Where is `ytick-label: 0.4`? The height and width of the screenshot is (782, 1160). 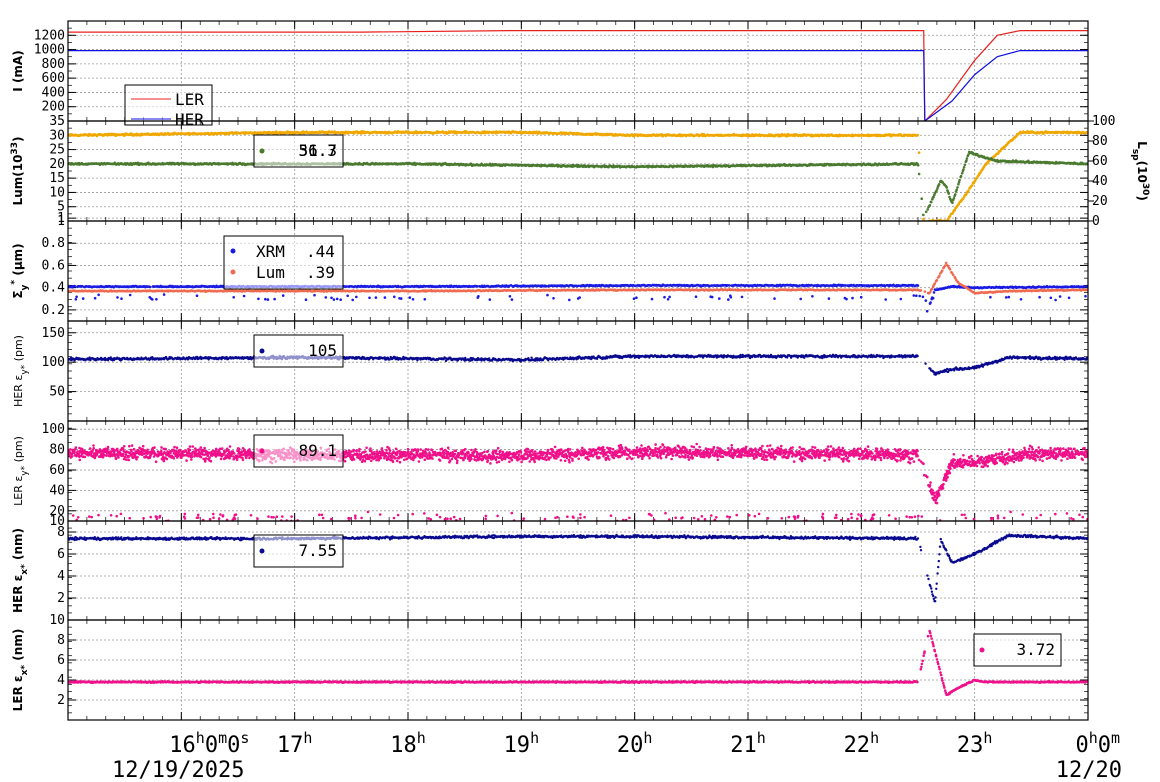
ytick-label: 0.4 is located at coordinates (54, 288).